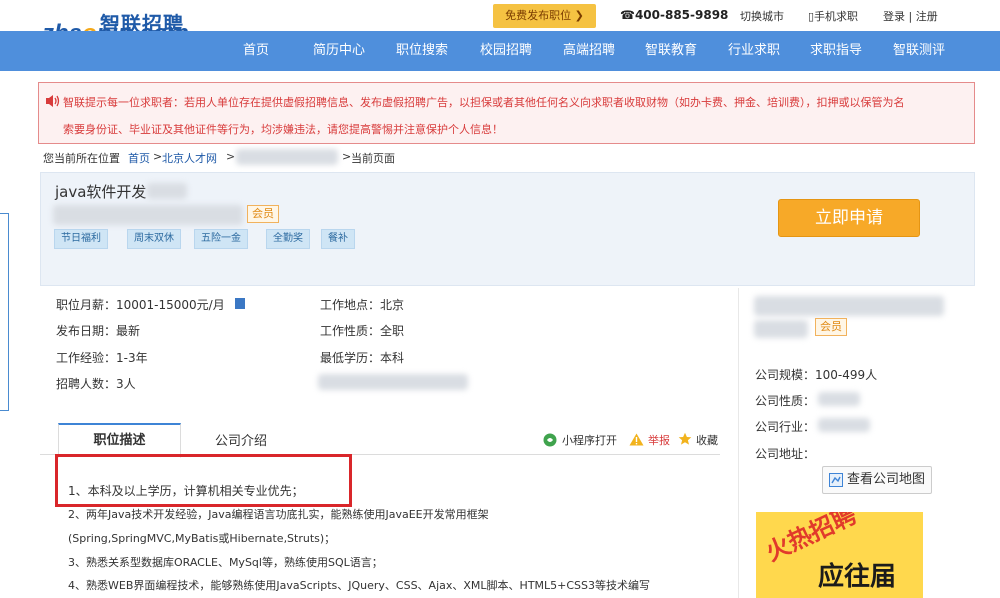  Describe the element at coordinates (849, 218) in the screenshot. I see `apply-now-button: 立即申请` at that location.